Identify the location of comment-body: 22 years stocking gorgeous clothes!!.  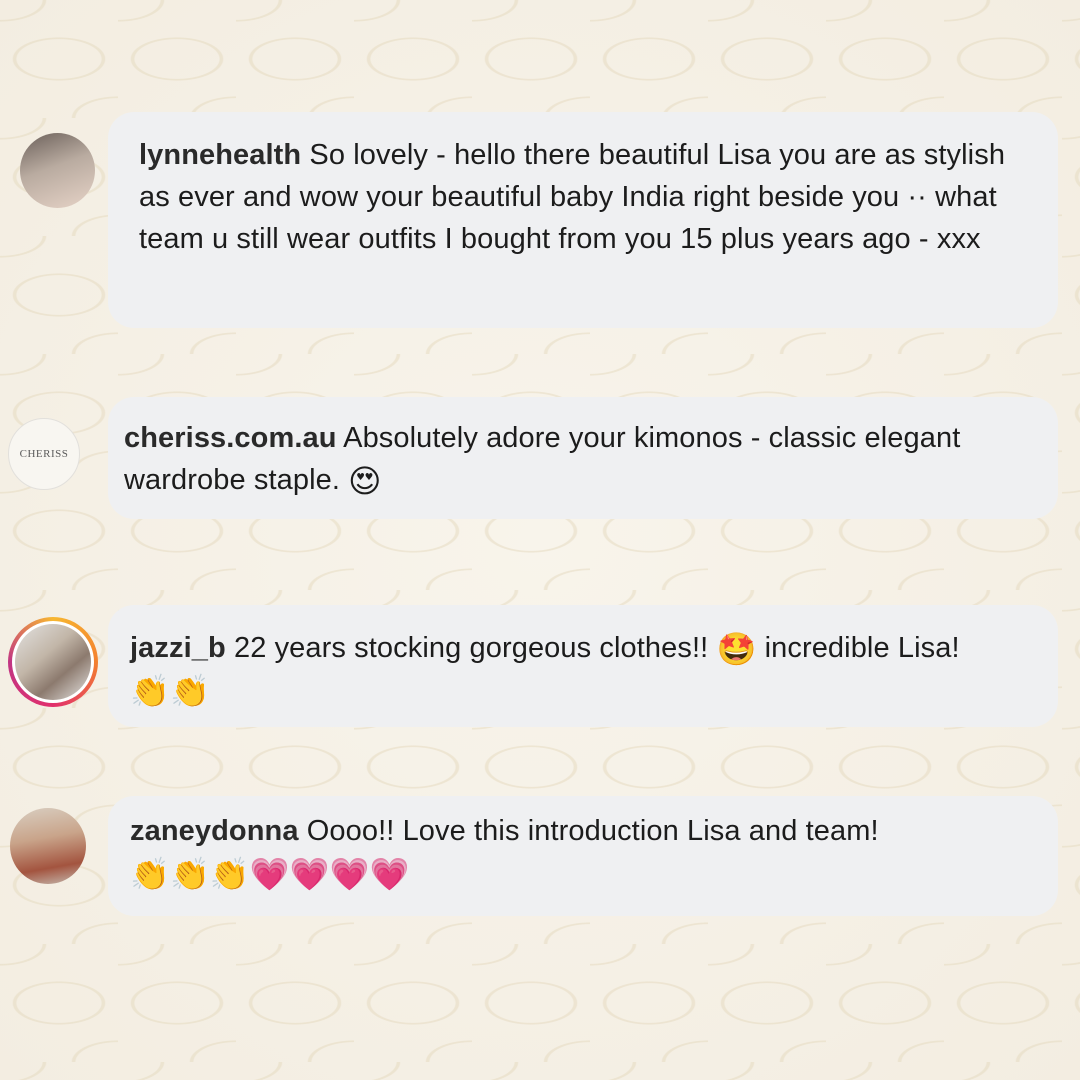
(471, 648).